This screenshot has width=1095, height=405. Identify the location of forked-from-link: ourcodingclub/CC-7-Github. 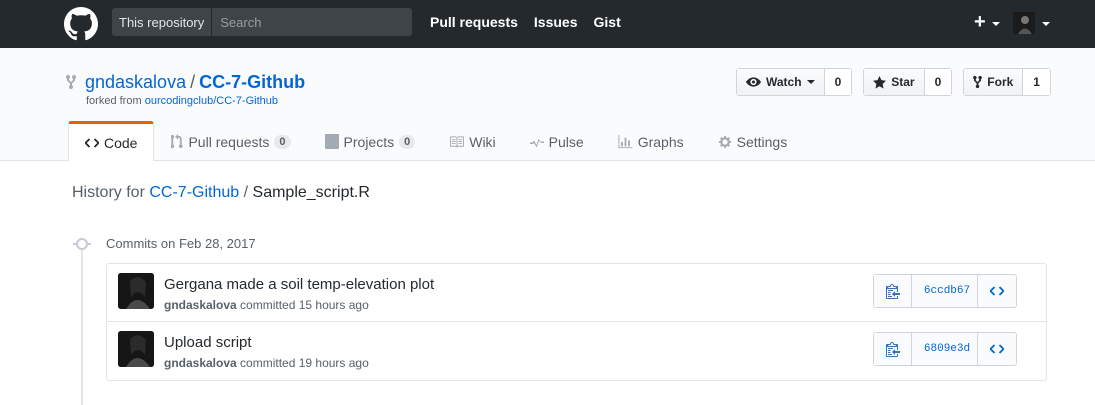
(211, 101).